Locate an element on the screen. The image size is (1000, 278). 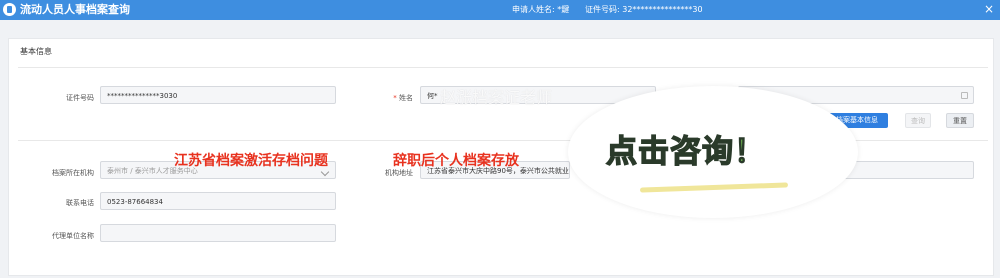
consult-cta: 点击咨询！ is located at coordinates (685, 152).